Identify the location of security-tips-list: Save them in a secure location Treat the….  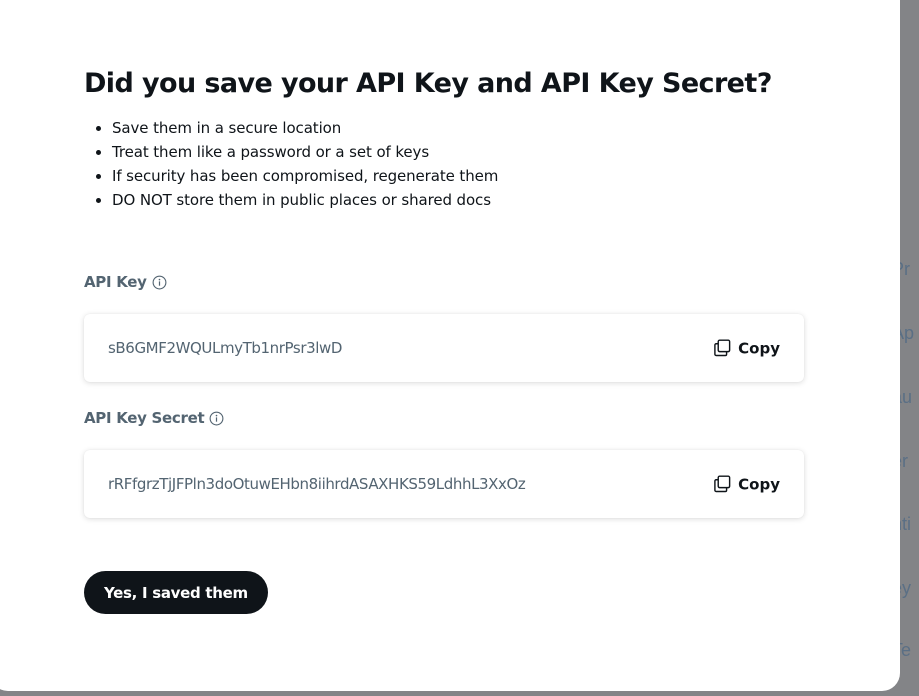
(291, 164).